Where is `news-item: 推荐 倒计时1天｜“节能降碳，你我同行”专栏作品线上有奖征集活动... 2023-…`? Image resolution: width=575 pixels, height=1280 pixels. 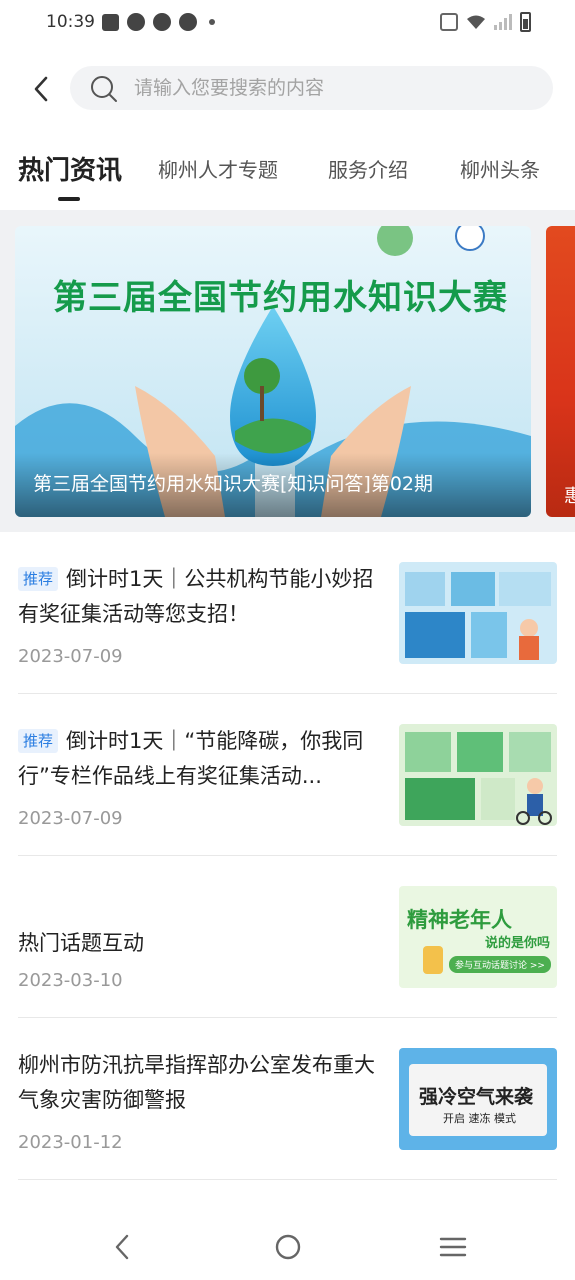 news-item: 推荐 倒计时1天｜“节能降碳，你我同行”专栏作品线上有奖征集活动... 2023-… is located at coordinates (287, 775).